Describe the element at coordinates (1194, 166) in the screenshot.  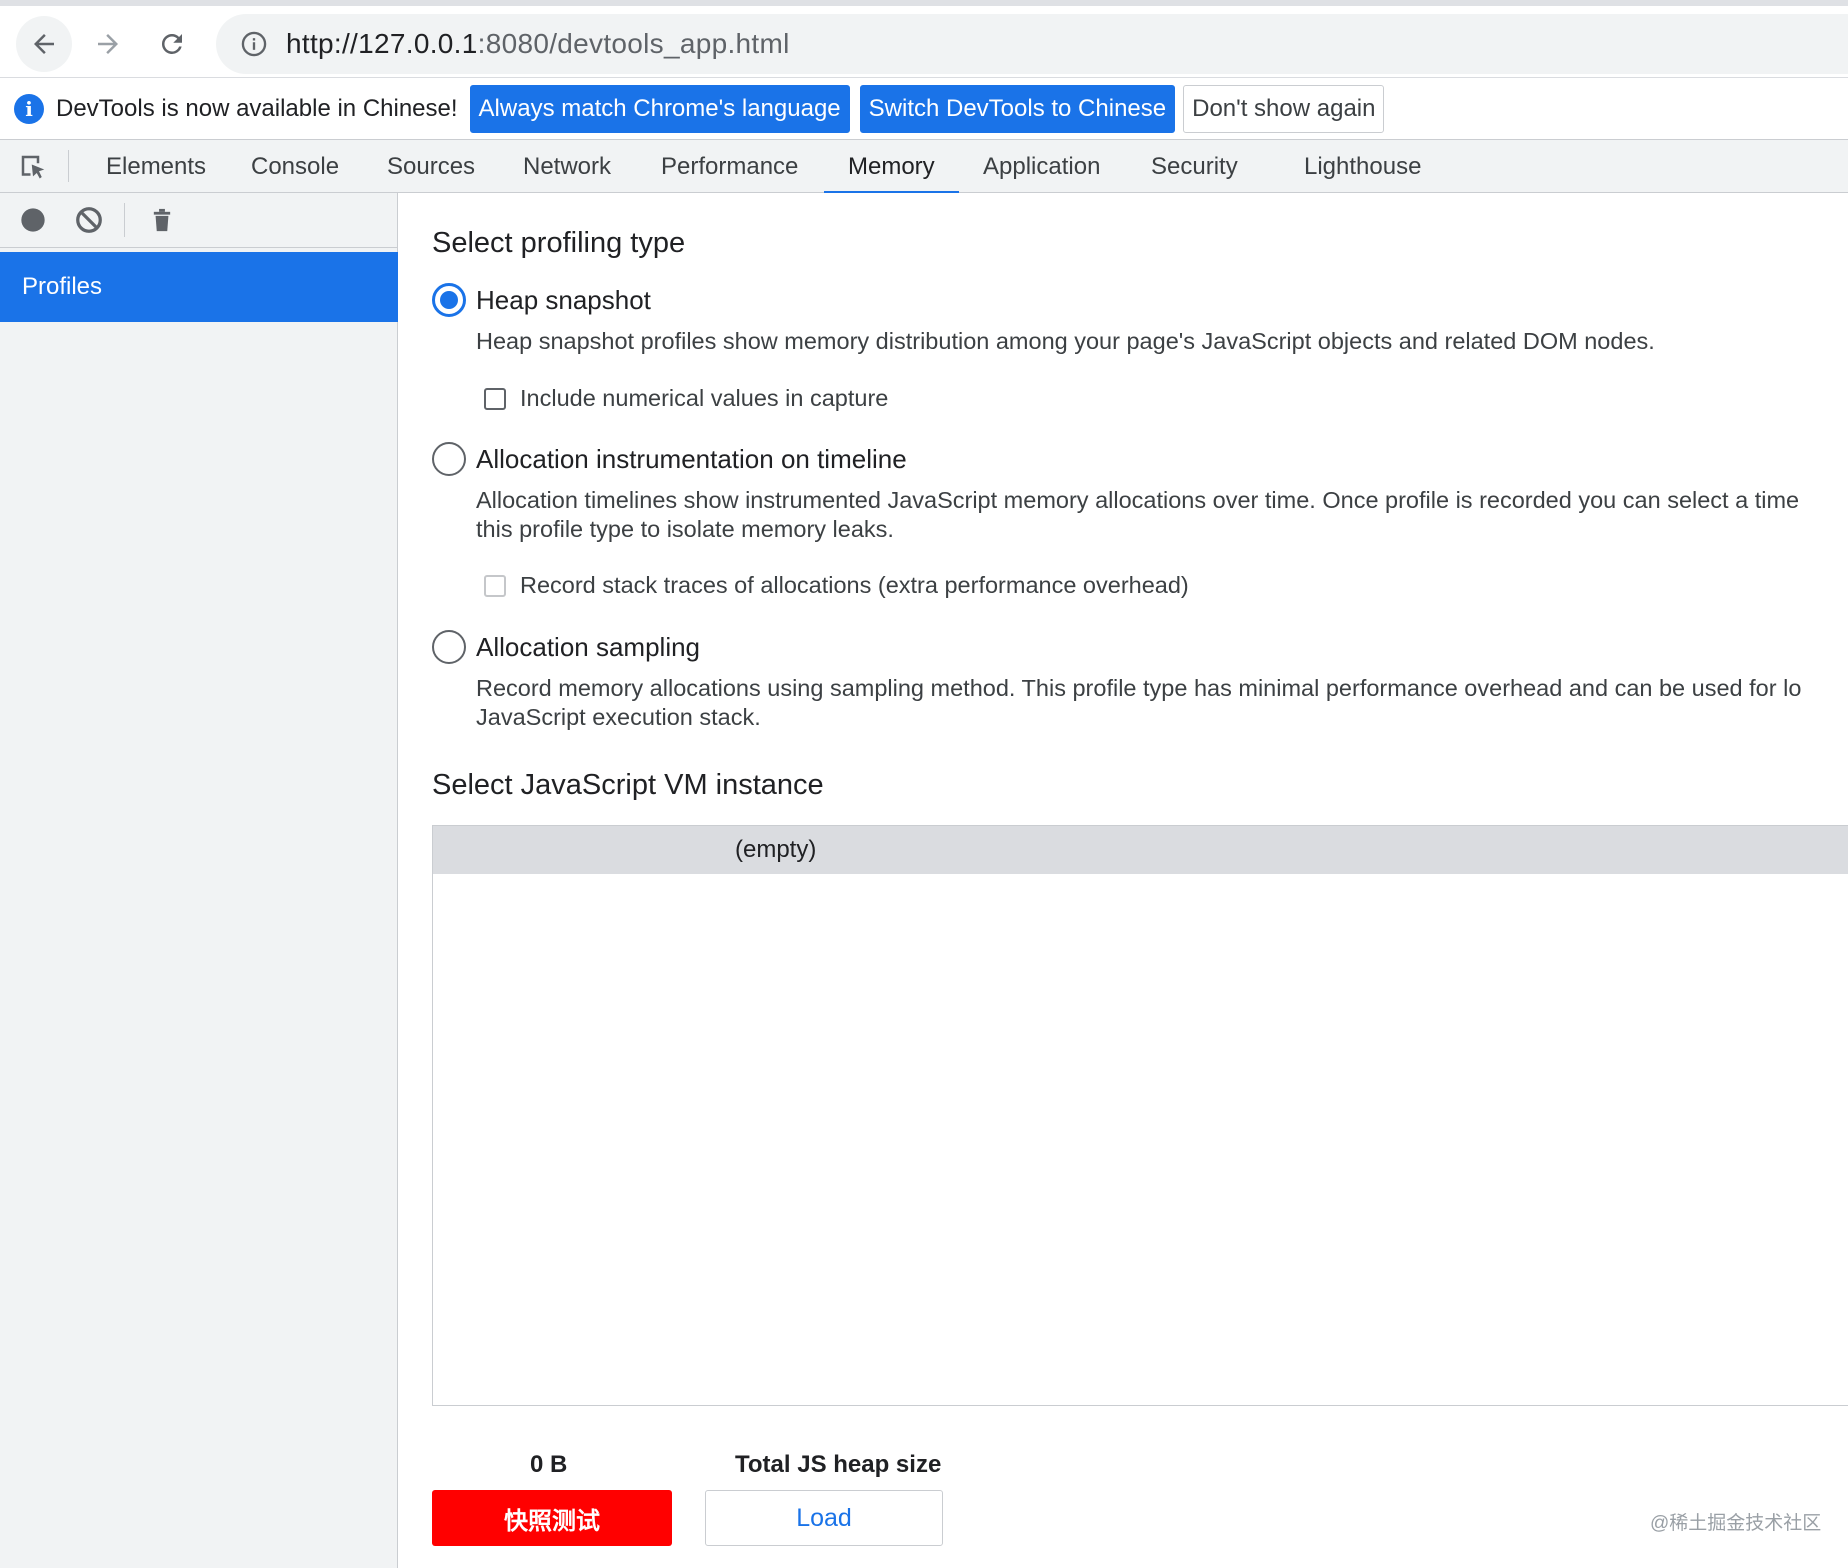
I see `tab-security: Security` at that location.